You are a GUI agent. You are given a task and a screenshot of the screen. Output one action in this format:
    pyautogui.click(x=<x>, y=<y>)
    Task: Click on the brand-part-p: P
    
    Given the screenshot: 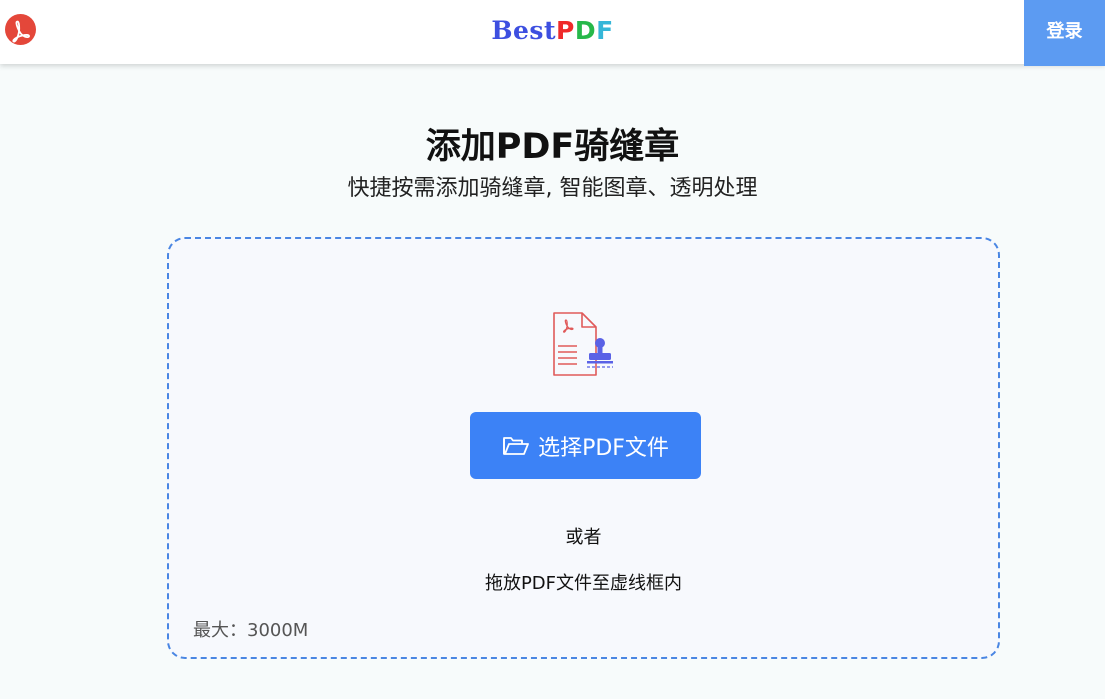 What is the action you would take?
    pyautogui.click(x=565, y=30)
    